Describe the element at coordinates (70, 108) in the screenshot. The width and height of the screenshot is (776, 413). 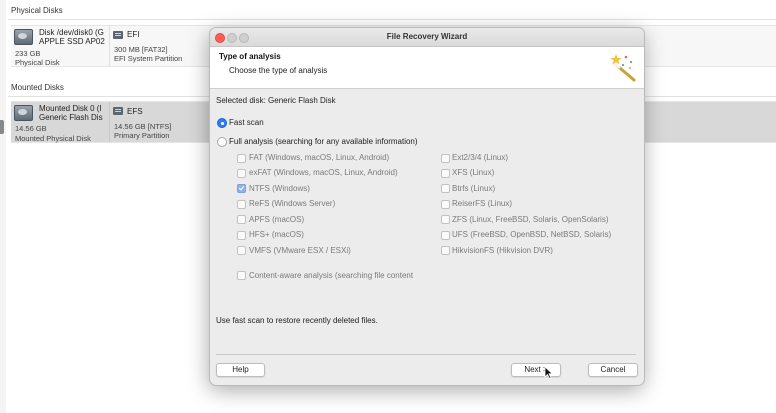
I see `disk-name: Mounted Disk 0 (I` at that location.